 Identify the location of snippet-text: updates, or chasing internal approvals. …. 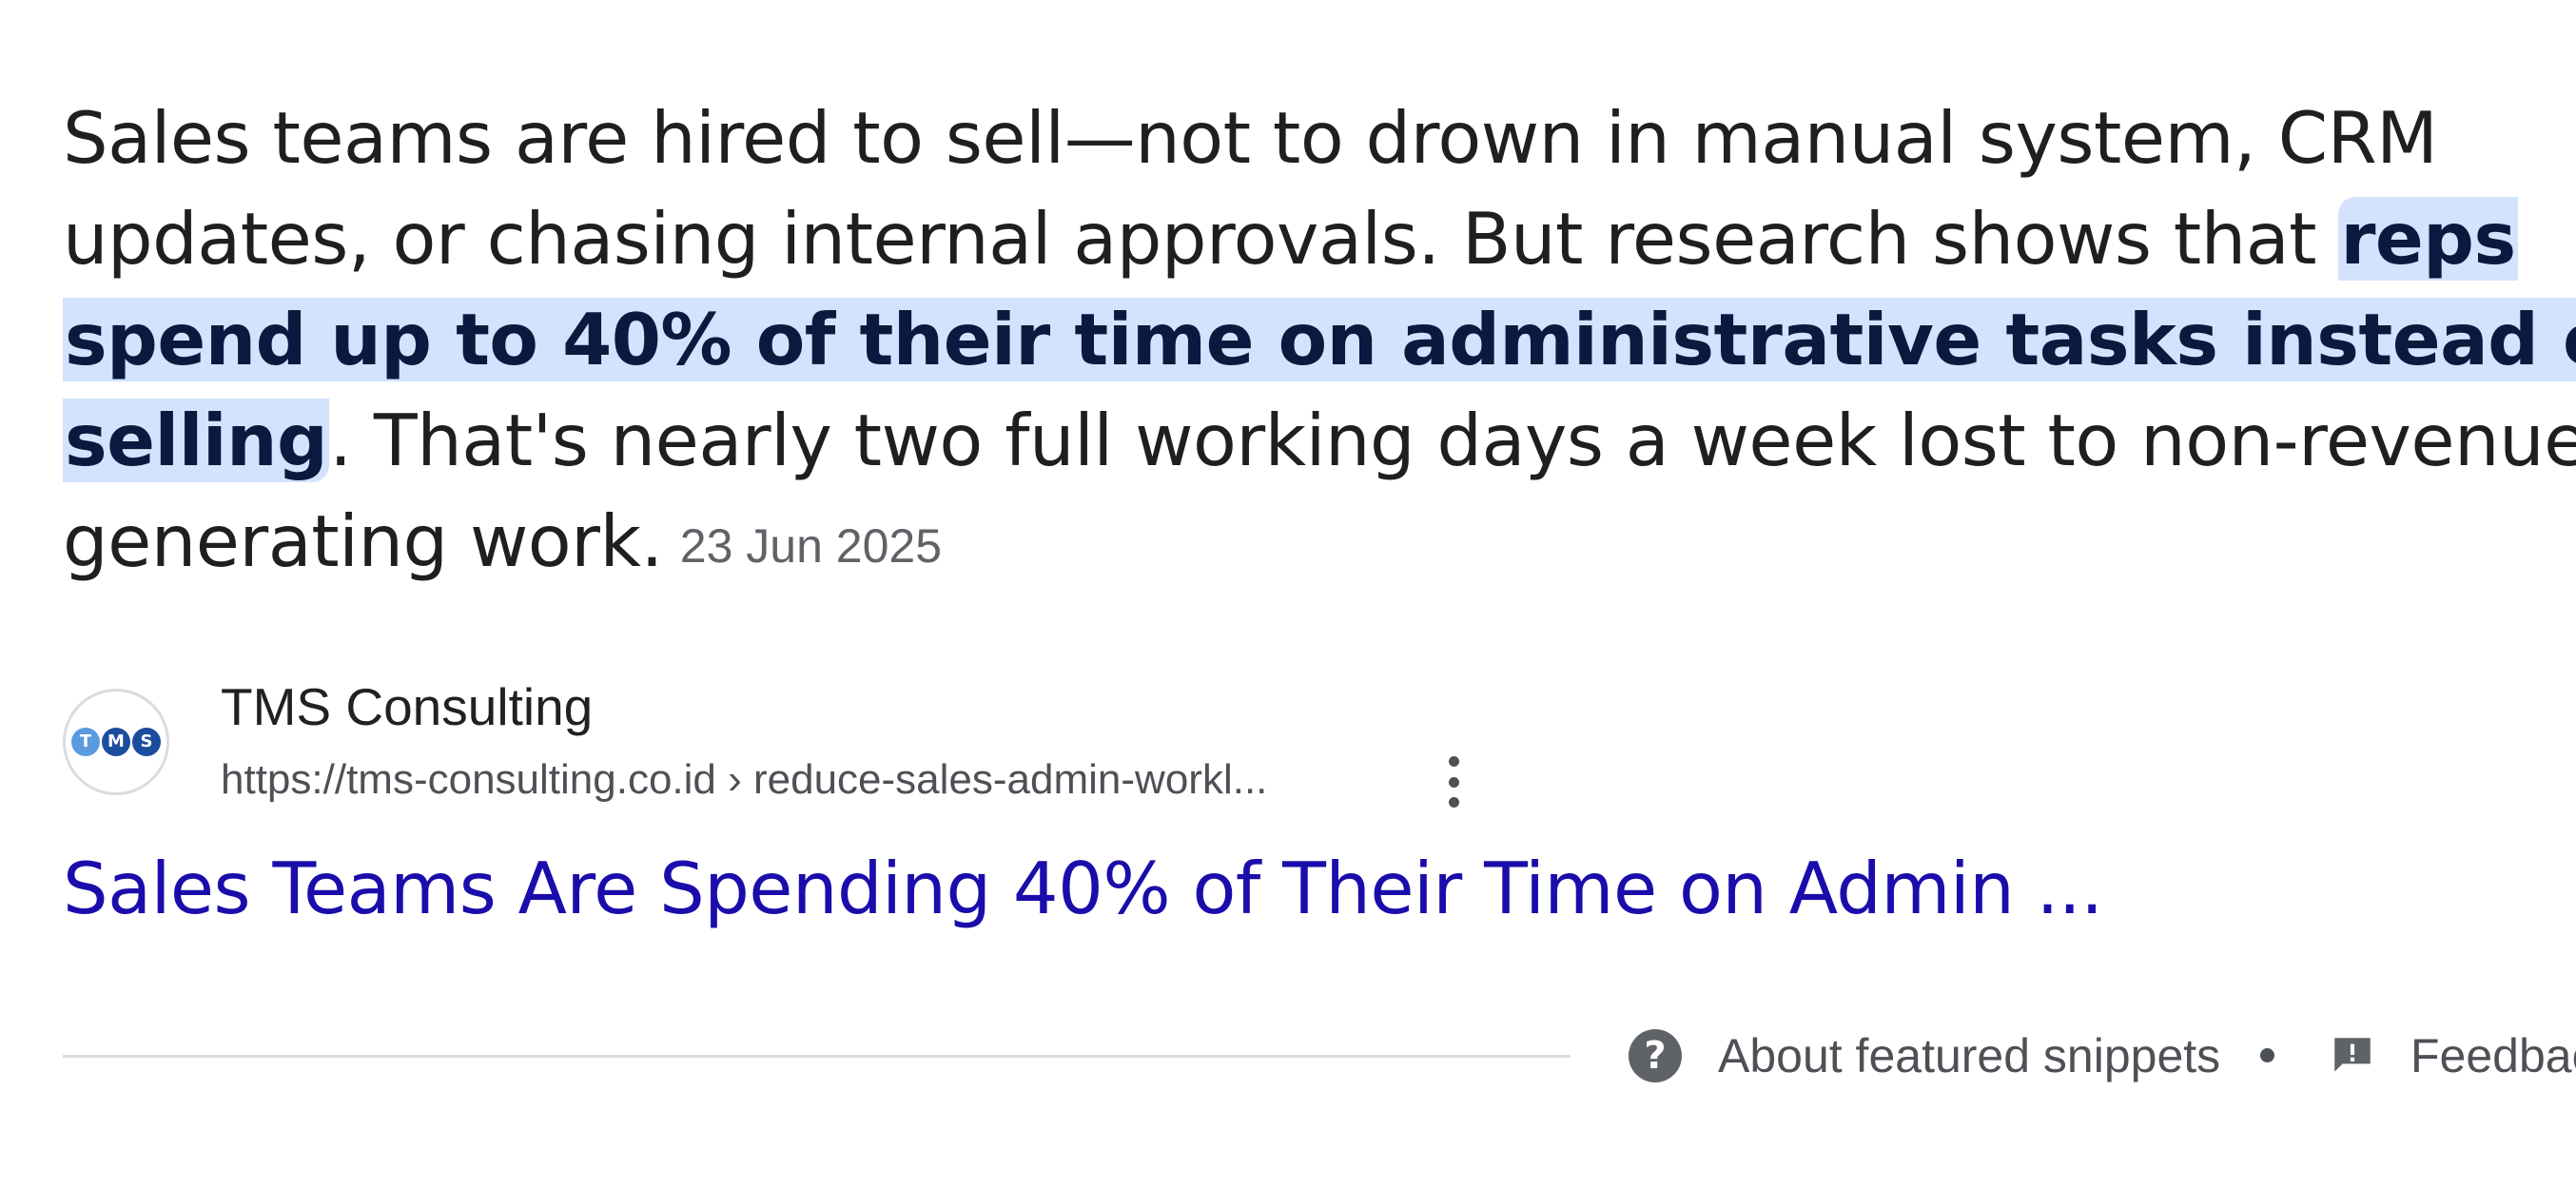
(1201, 239).